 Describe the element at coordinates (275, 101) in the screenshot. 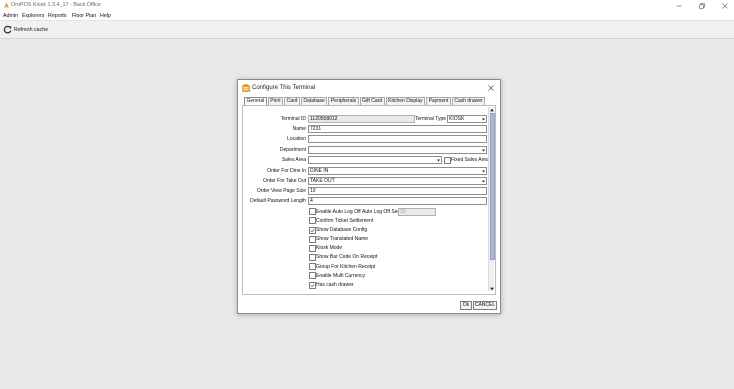

I see `tab-print: Print` at that location.